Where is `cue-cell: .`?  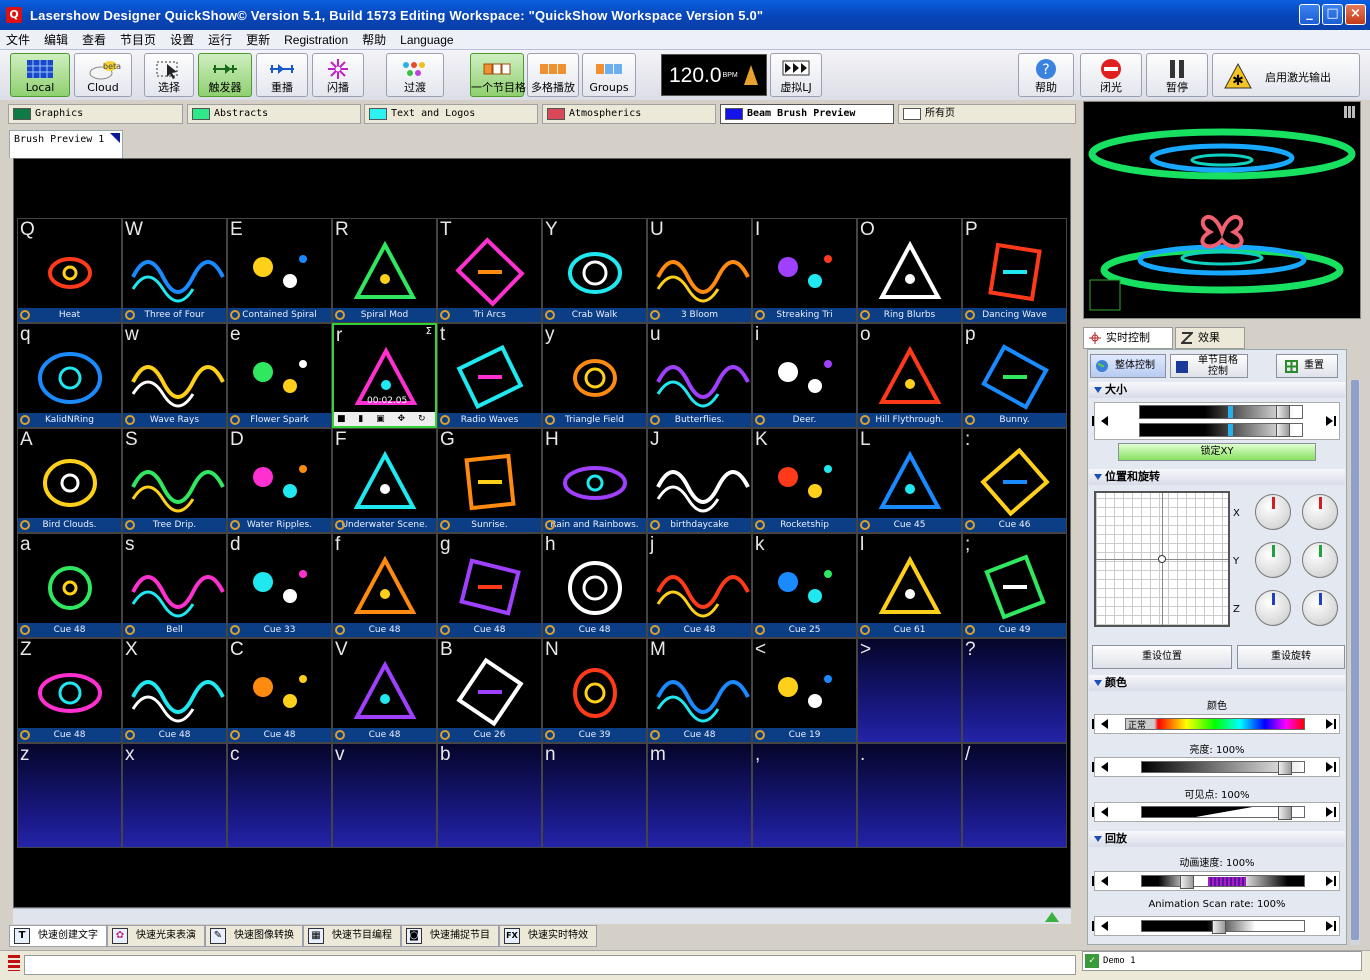 cue-cell: . is located at coordinates (909, 795).